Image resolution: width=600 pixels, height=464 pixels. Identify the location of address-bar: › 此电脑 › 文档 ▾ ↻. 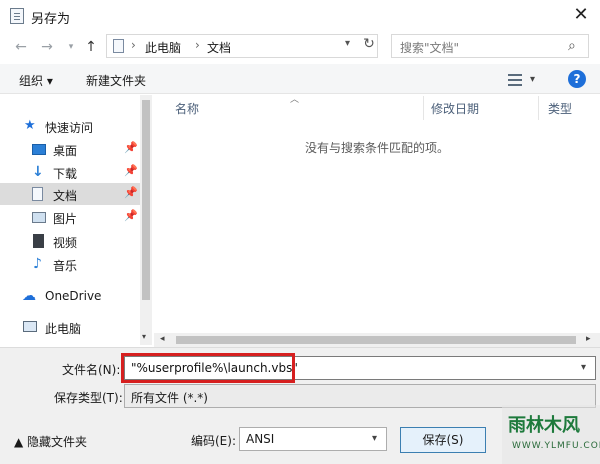
(242, 46).